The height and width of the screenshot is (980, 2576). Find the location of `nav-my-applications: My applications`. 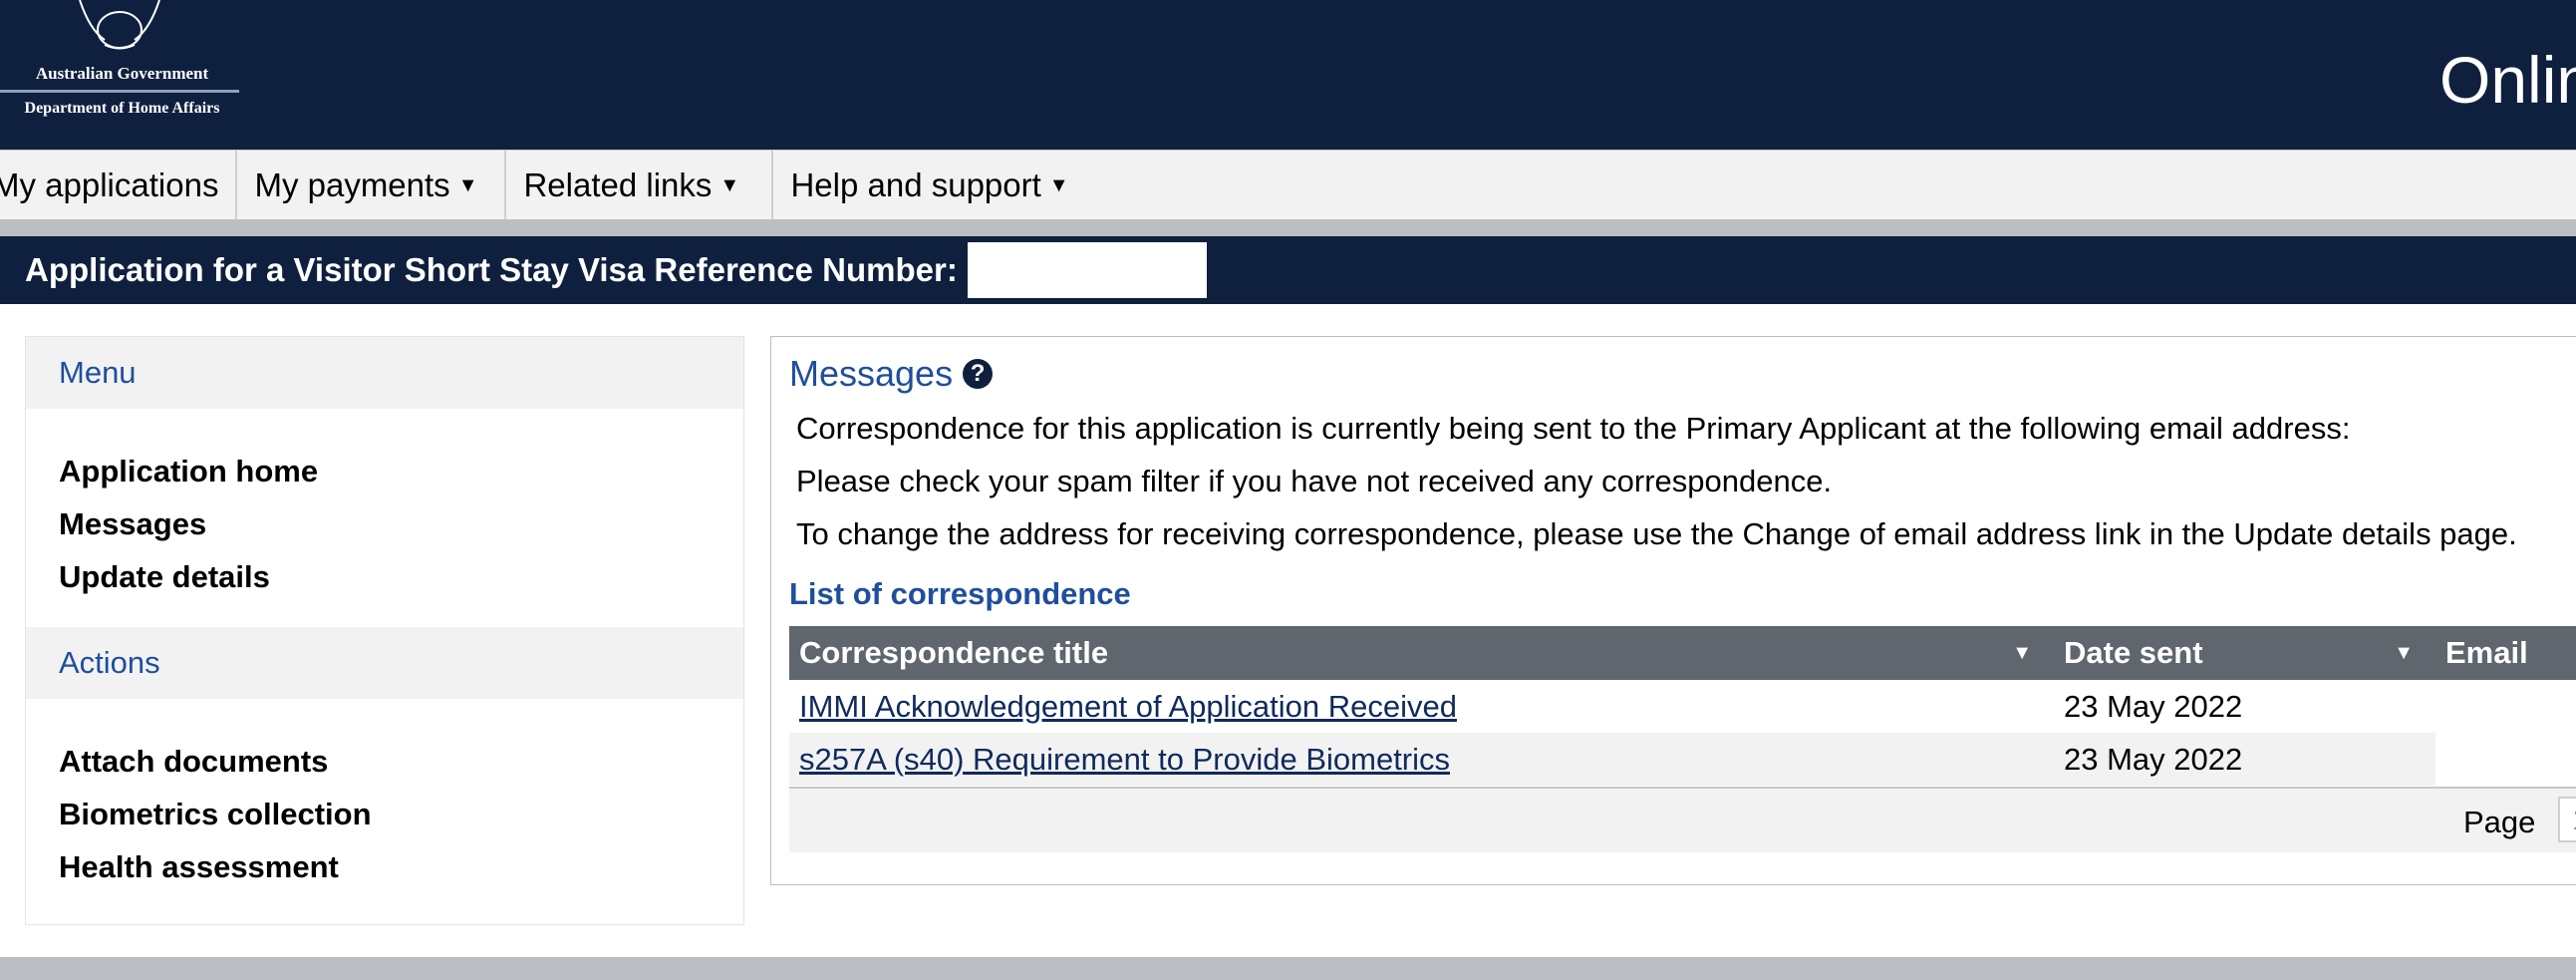

nav-my-applications: My applications is located at coordinates (119, 185).